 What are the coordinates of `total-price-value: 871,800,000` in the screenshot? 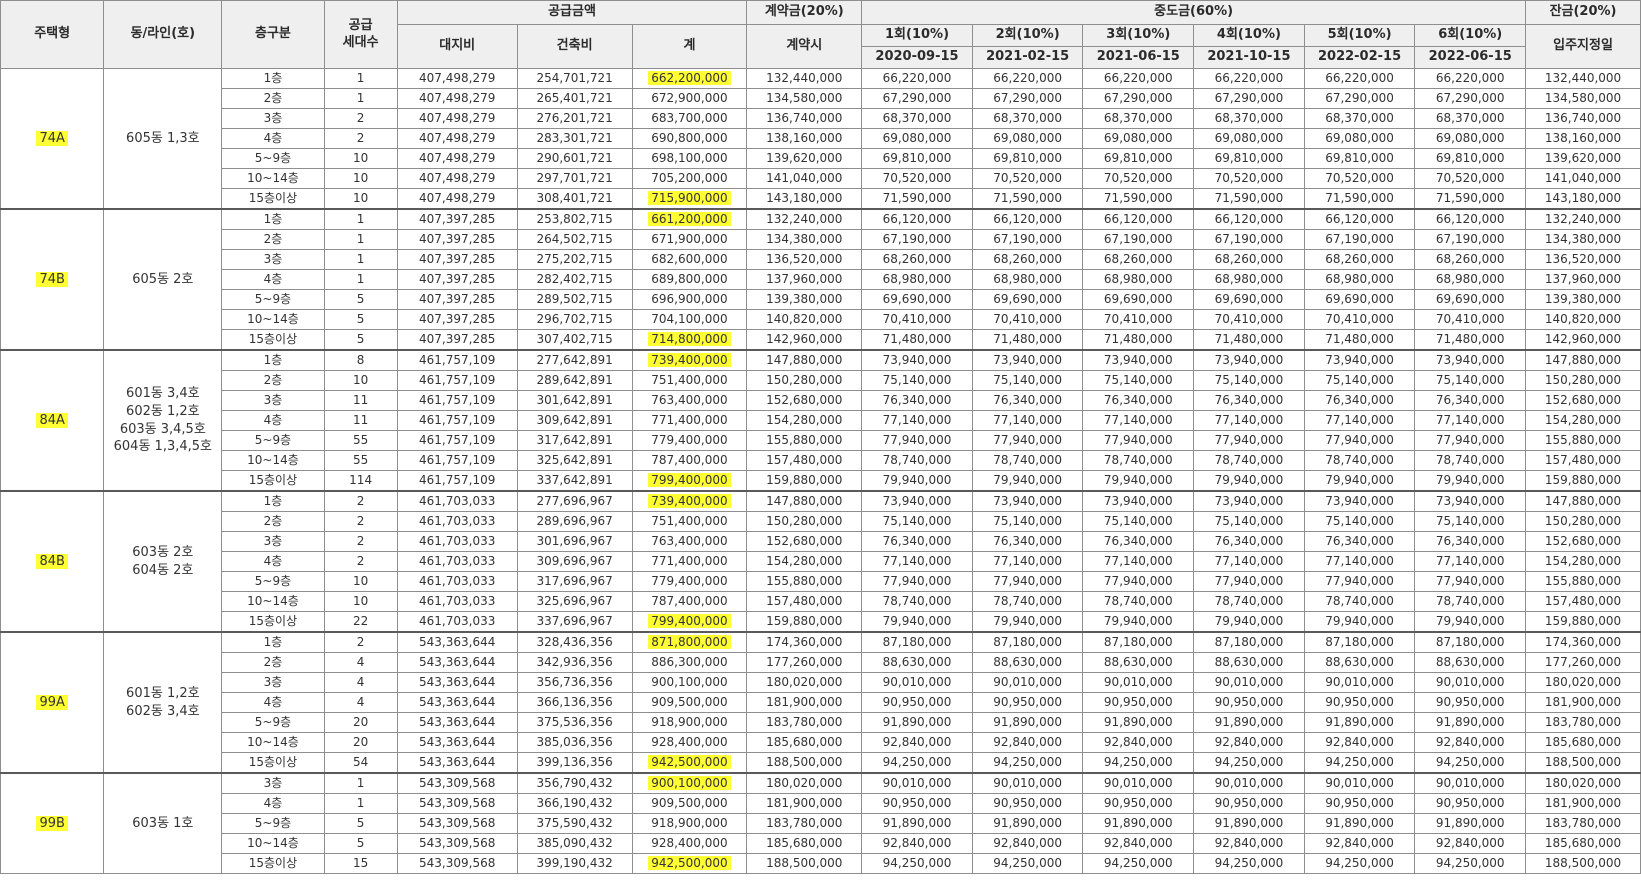 It's located at (689, 642).